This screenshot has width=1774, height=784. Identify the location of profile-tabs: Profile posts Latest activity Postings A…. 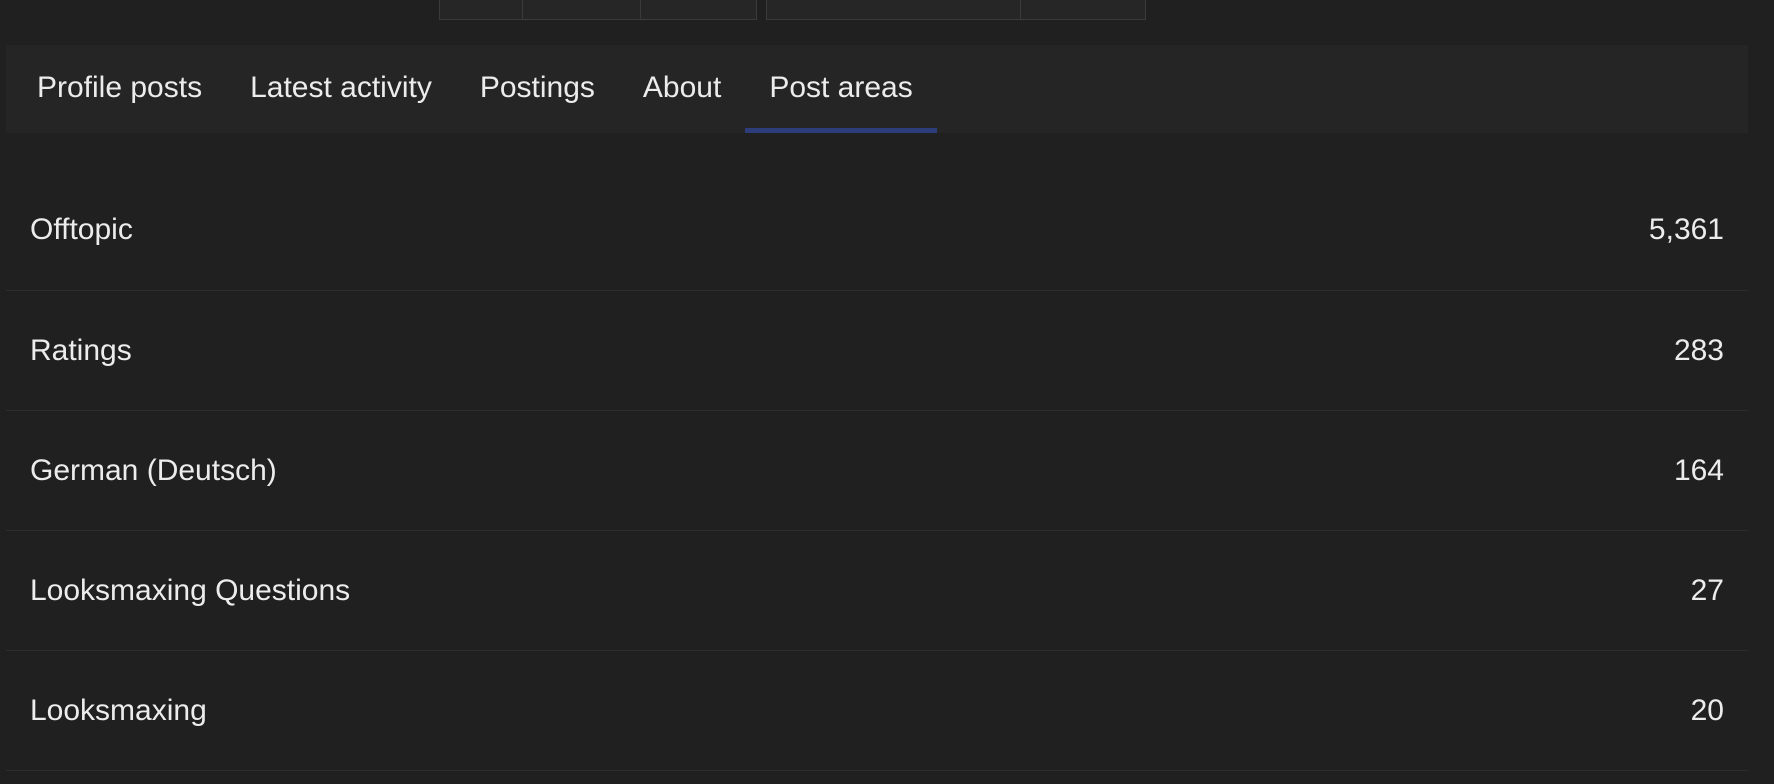
(877, 89).